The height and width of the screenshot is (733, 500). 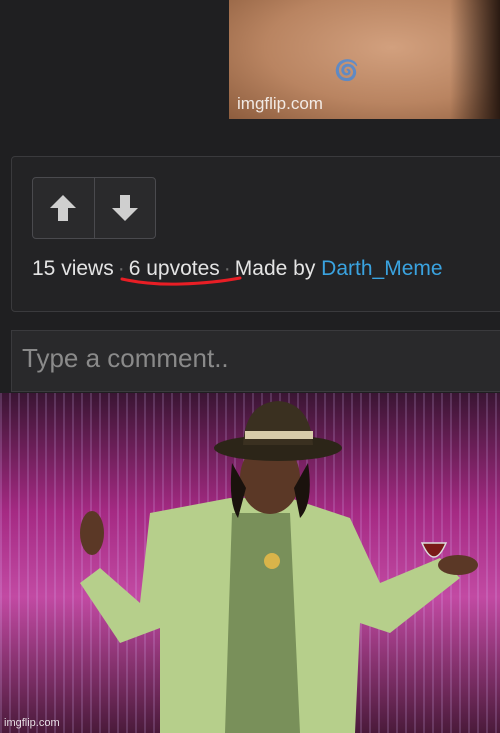 I want to click on made-by-label: Made by, so click(x=275, y=268).